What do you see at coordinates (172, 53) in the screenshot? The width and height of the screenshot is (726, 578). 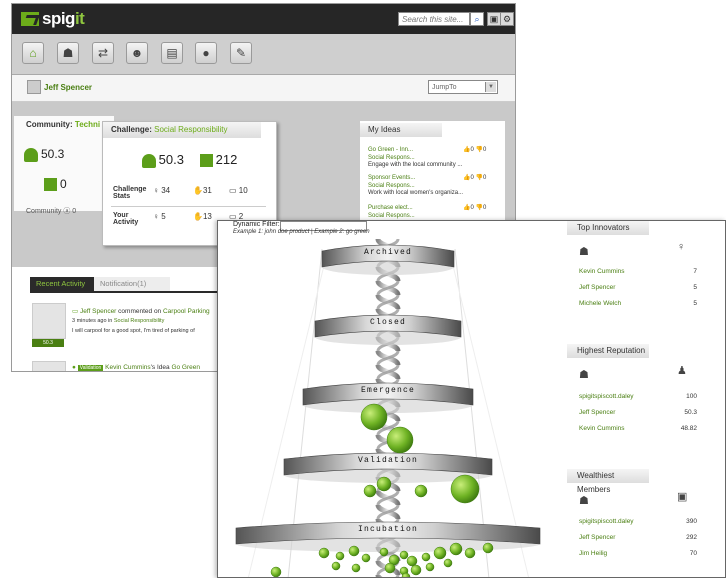 I see `media-icon: ▤` at bounding box center [172, 53].